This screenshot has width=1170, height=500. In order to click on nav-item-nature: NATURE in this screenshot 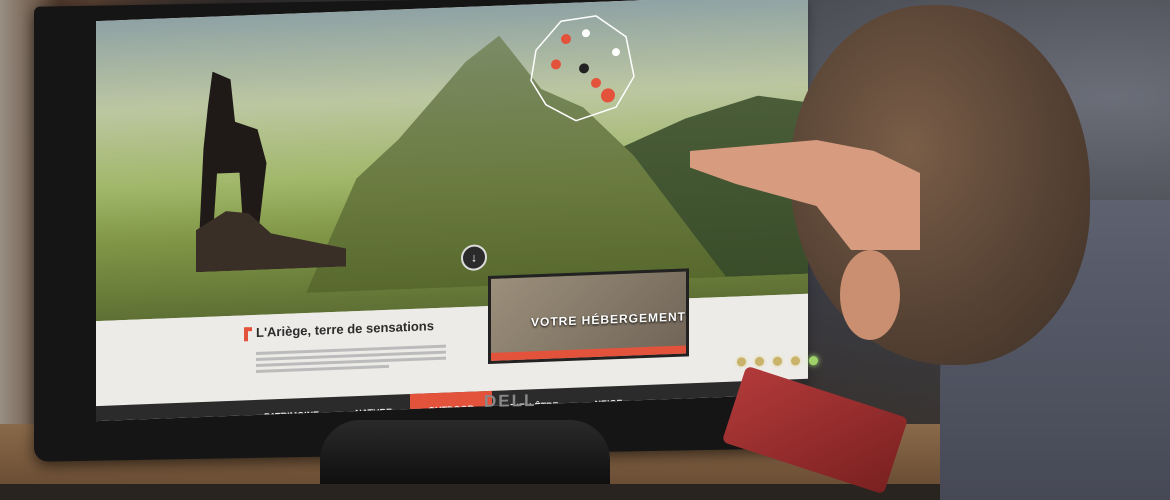, I will do `click(373, 407)`.